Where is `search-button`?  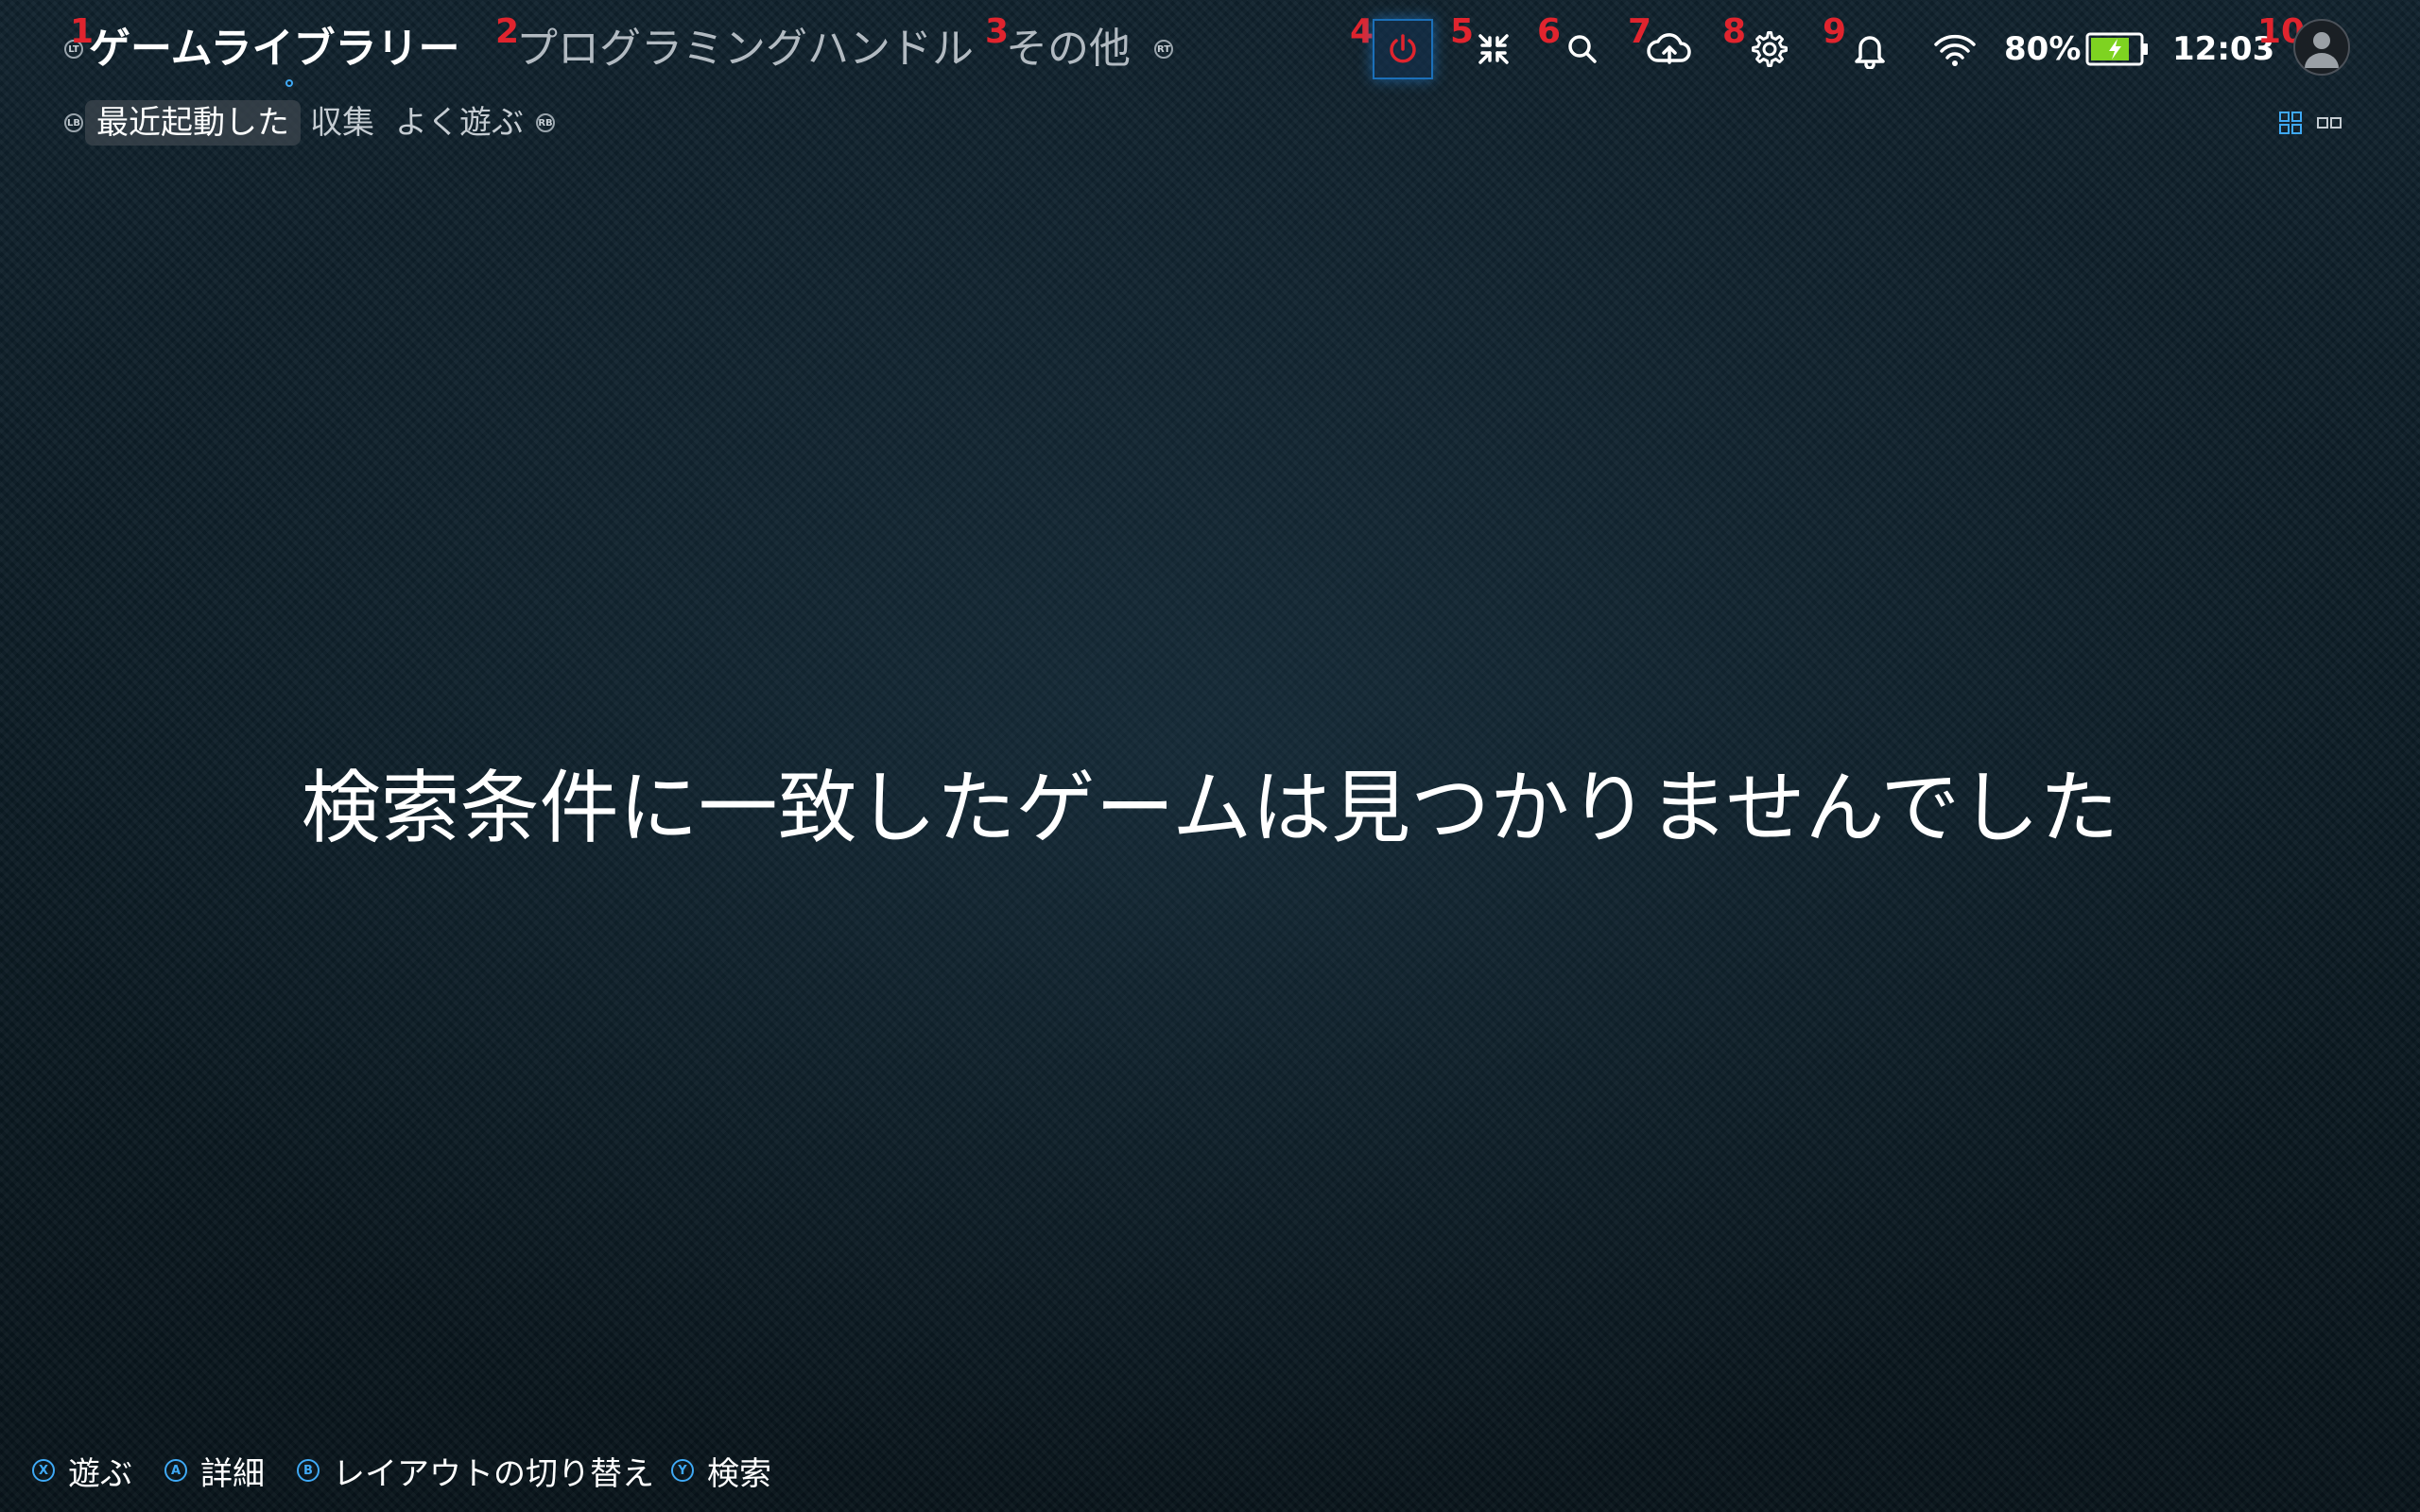 search-button is located at coordinates (1582, 49).